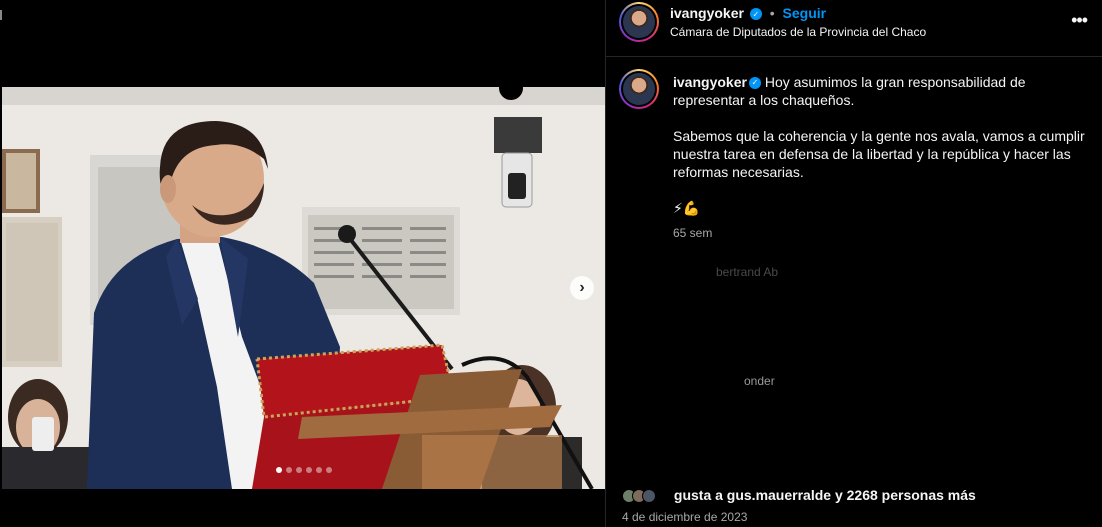 This screenshot has width=1102, height=527. I want to click on window-edge-mark, so click(1, 15).